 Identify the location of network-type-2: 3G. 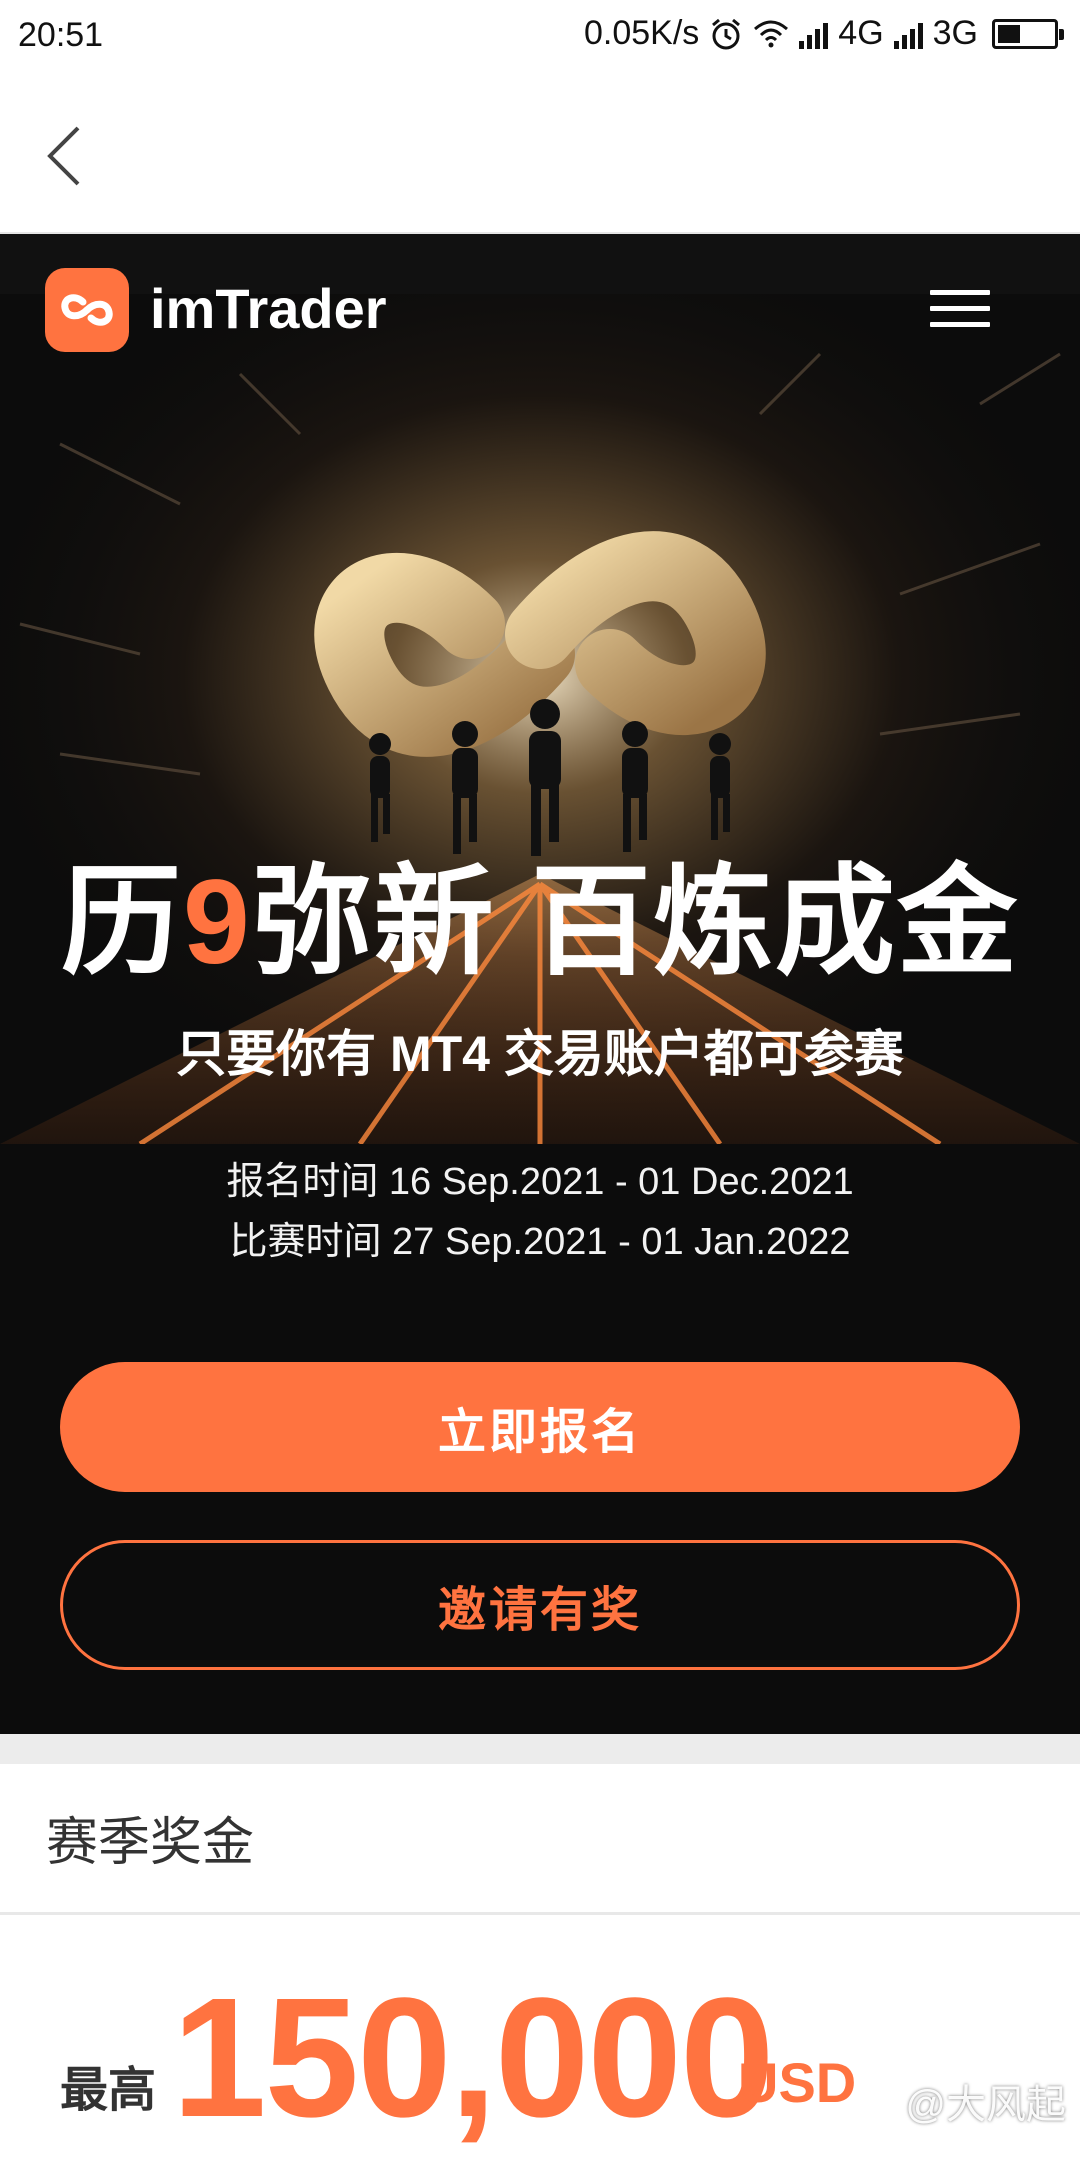
(955, 33).